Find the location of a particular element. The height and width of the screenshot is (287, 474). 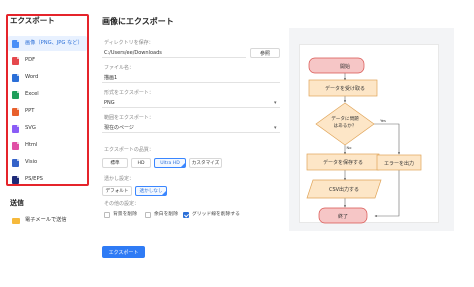

sidebar-item-label: PPT is located at coordinates (30, 110).